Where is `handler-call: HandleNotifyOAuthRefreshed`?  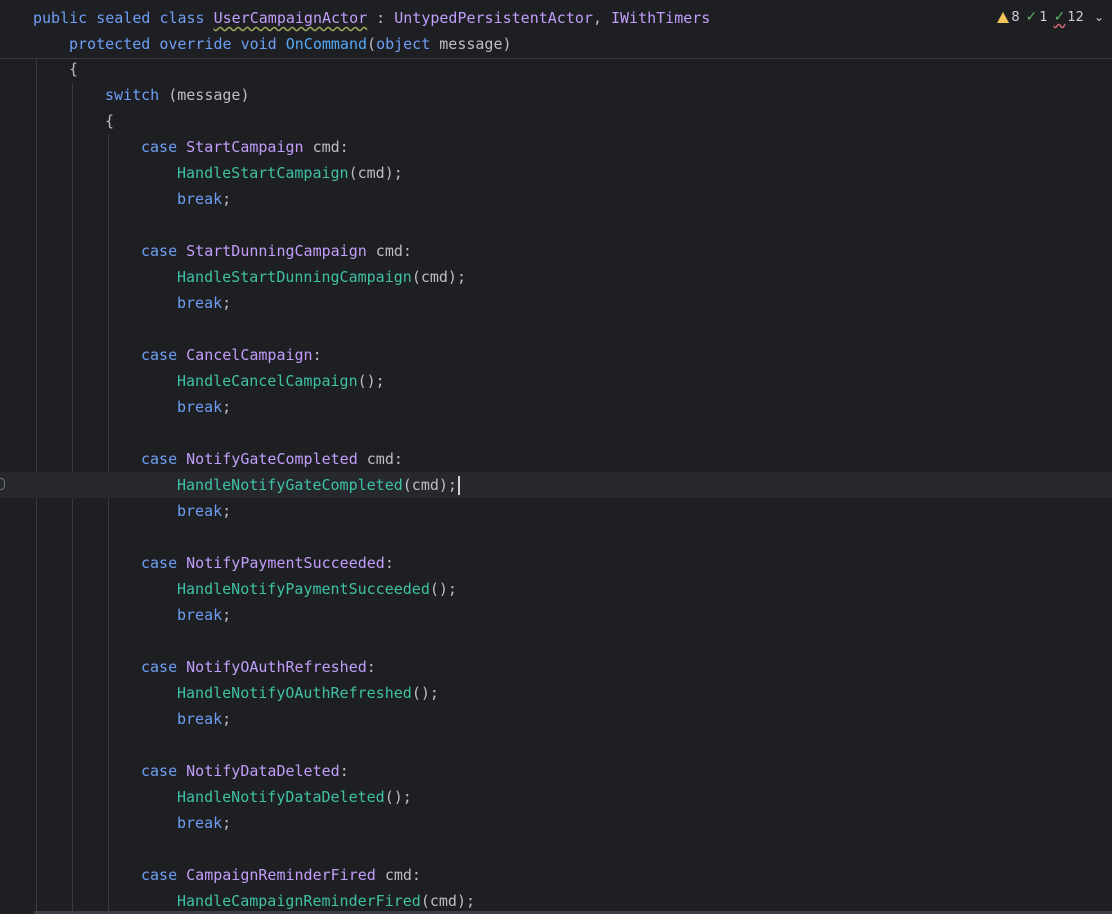
handler-call: HandleNotifyOAuthRefreshed is located at coordinates (294, 693).